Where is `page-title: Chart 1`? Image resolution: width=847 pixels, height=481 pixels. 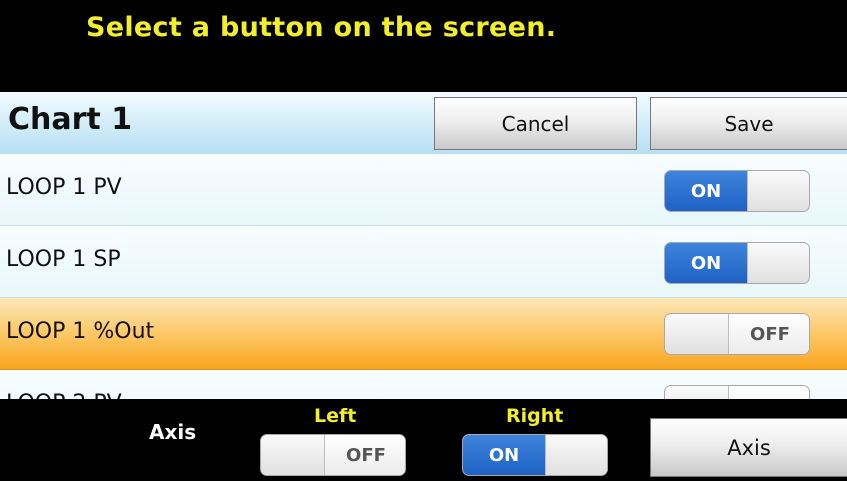 page-title: Chart 1 is located at coordinates (70, 119).